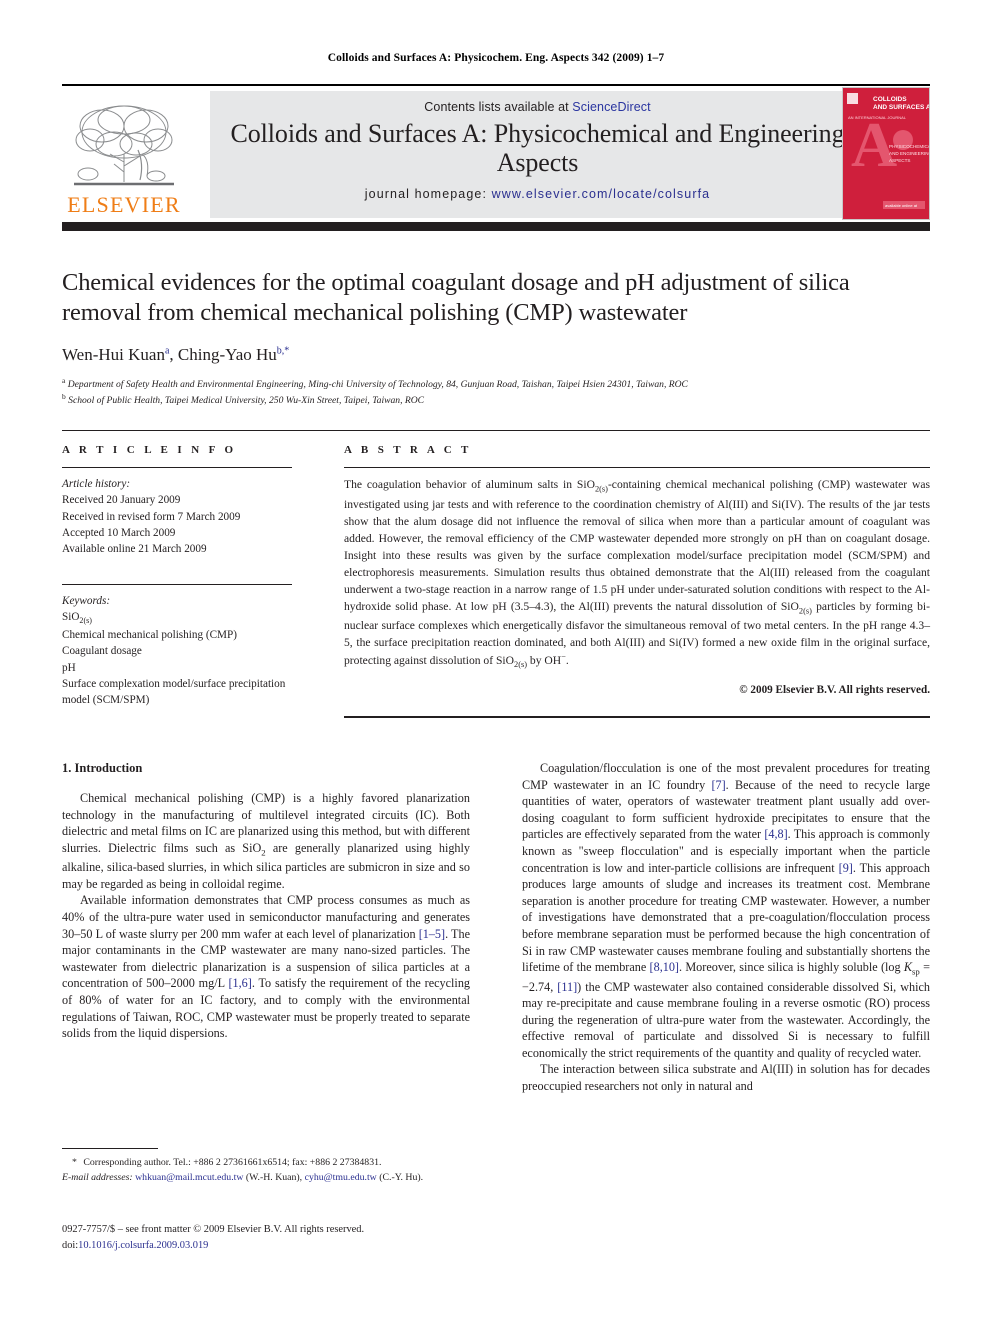 This screenshot has height=1323, width=992. What do you see at coordinates (428, 193) in the screenshot?
I see `homepage-prefix: journal homepage:` at bounding box center [428, 193].